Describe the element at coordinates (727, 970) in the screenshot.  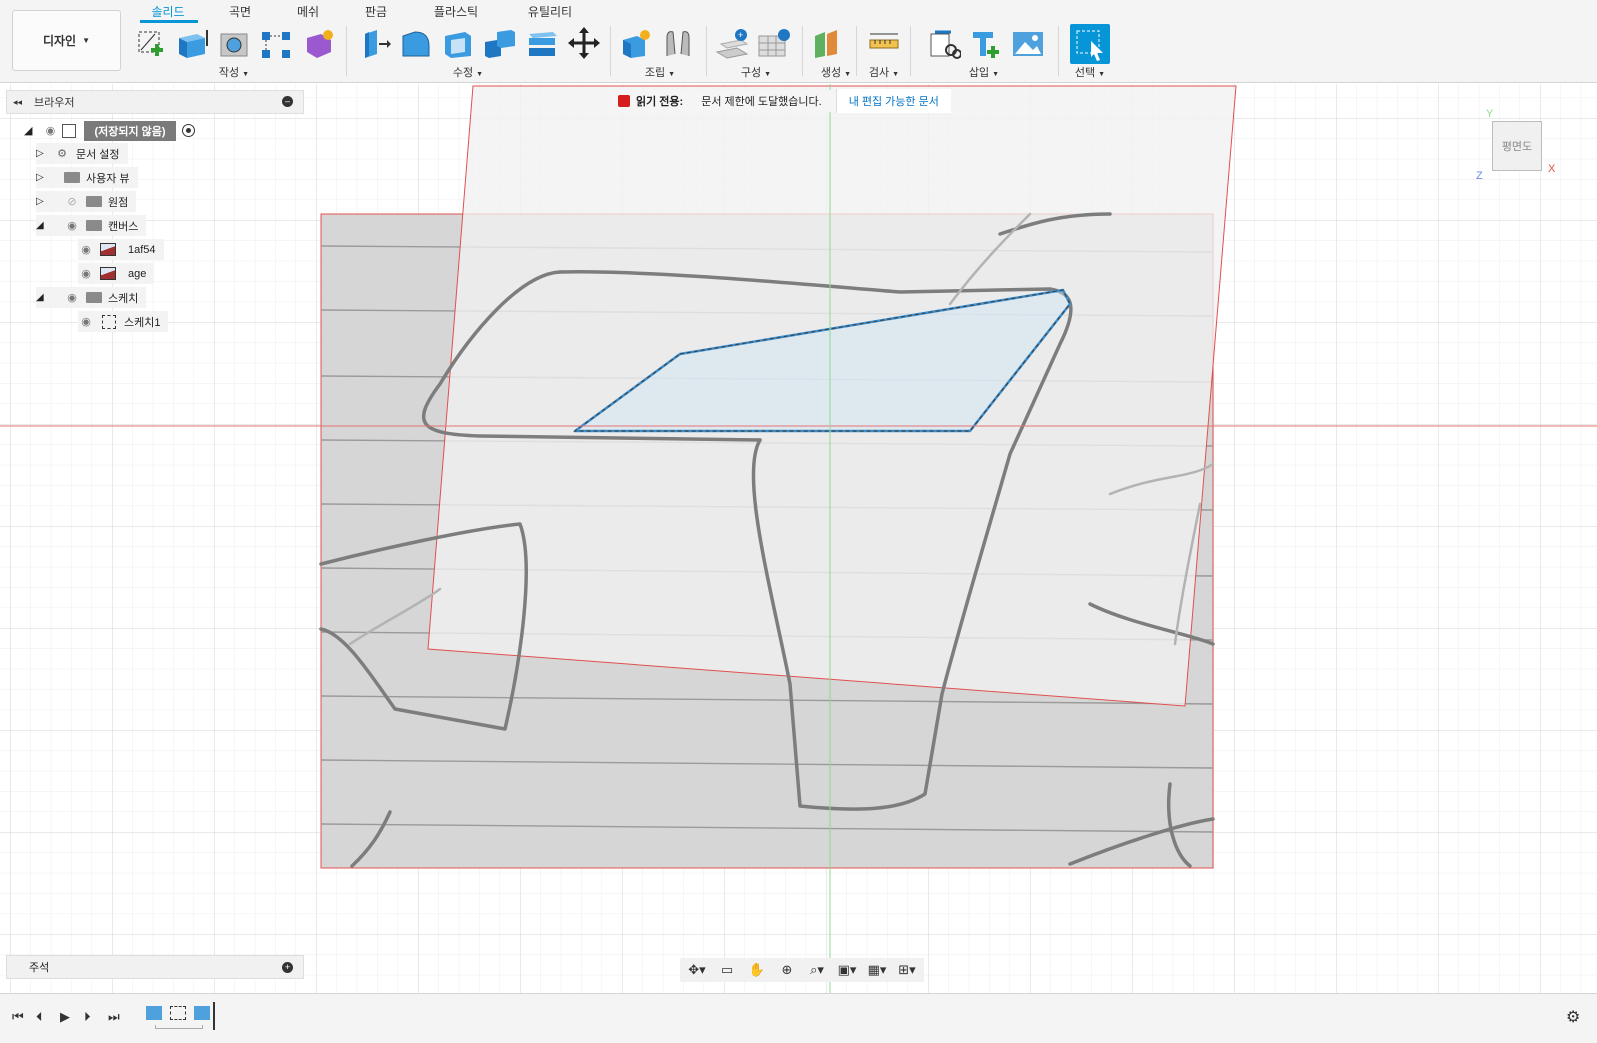
I see `look-at-icon: ▭` at that location.